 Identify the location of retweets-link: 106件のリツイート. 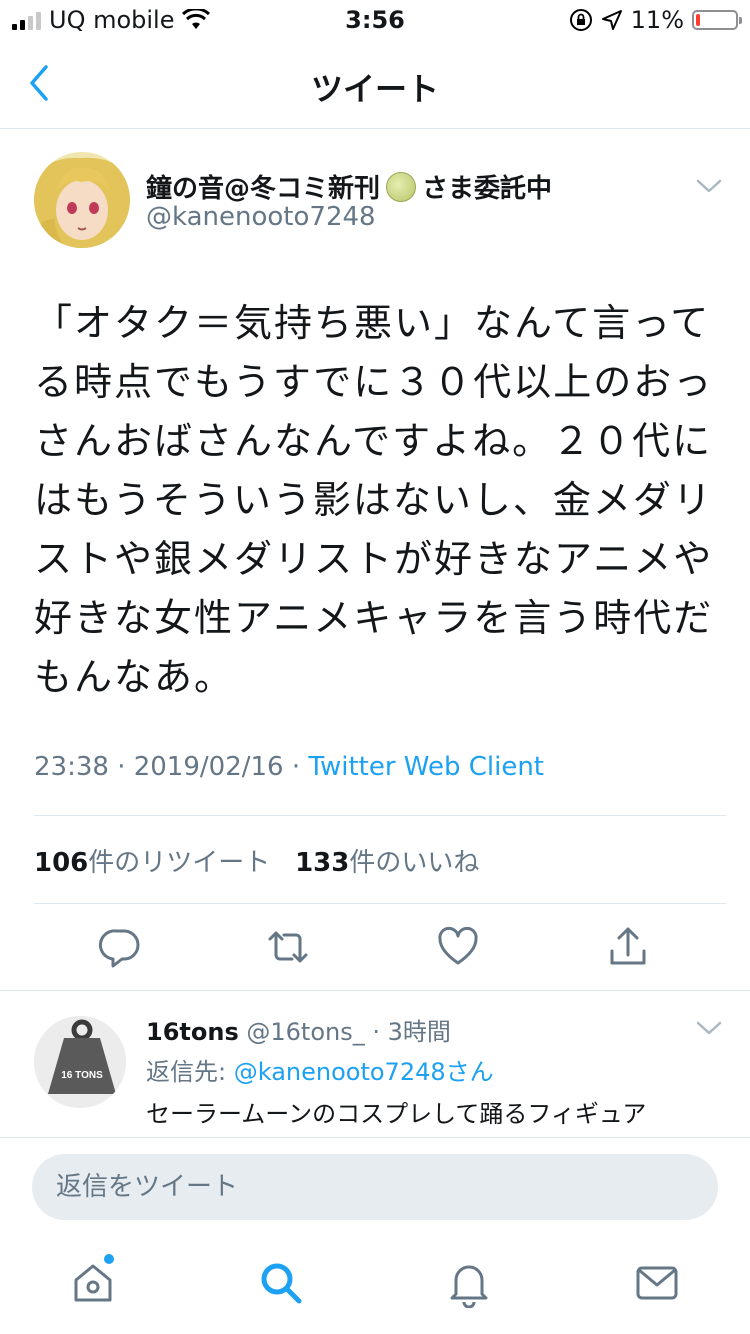
(152, 863).